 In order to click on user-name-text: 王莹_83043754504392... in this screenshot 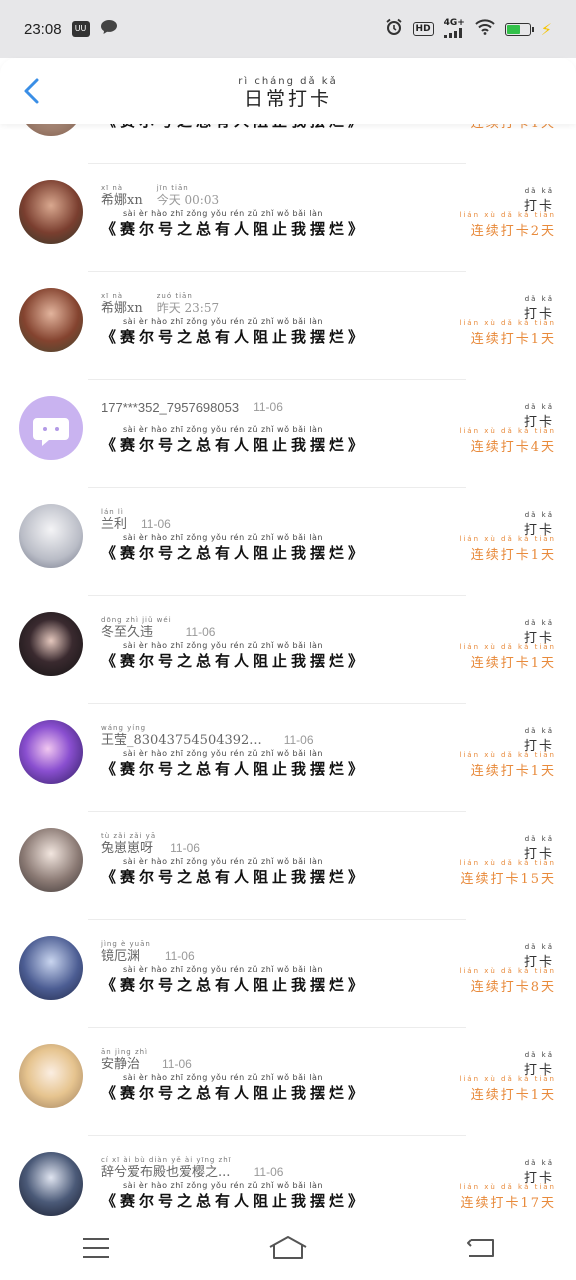, I will do `click(181, 740)`.